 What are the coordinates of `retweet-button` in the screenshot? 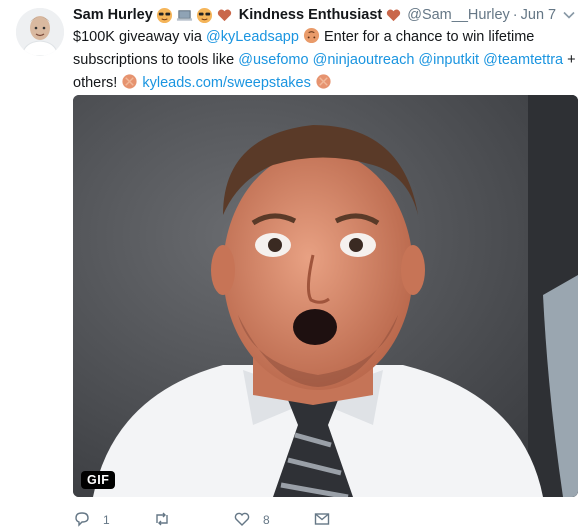 It's located at (193, 520).